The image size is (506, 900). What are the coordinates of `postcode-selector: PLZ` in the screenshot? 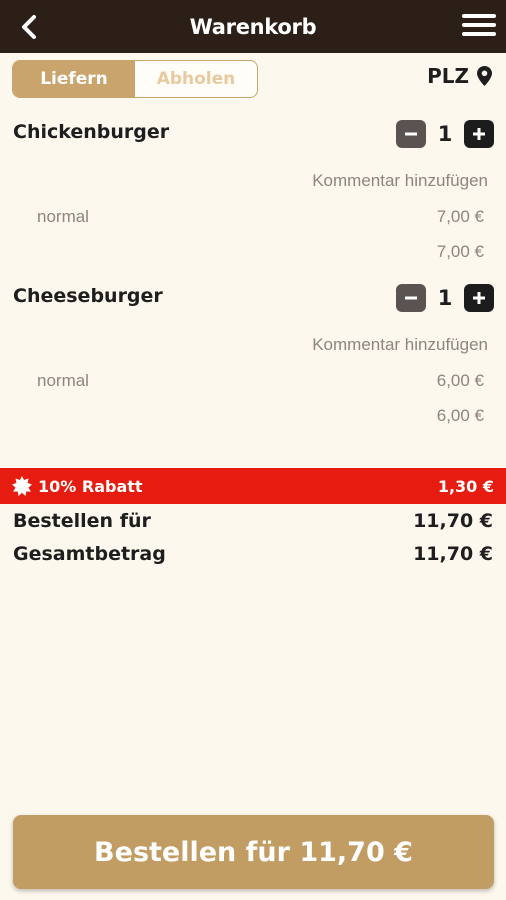 It's located at (459, 76).